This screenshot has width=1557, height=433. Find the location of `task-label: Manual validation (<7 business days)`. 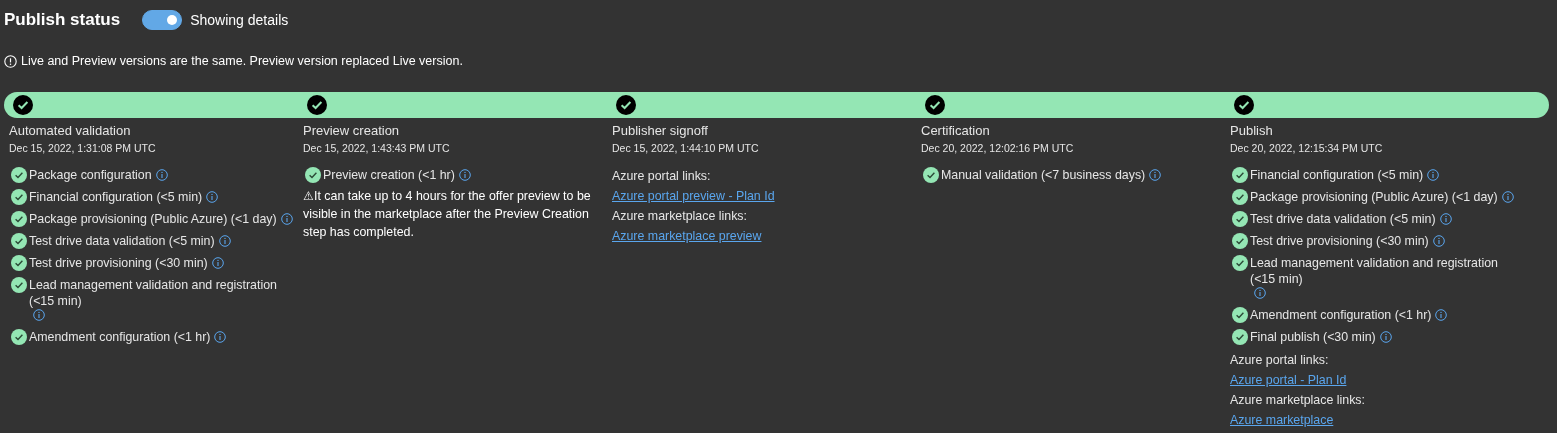

task-label: Manual validation (<7 business days) is located at coordinates (1043, 175).